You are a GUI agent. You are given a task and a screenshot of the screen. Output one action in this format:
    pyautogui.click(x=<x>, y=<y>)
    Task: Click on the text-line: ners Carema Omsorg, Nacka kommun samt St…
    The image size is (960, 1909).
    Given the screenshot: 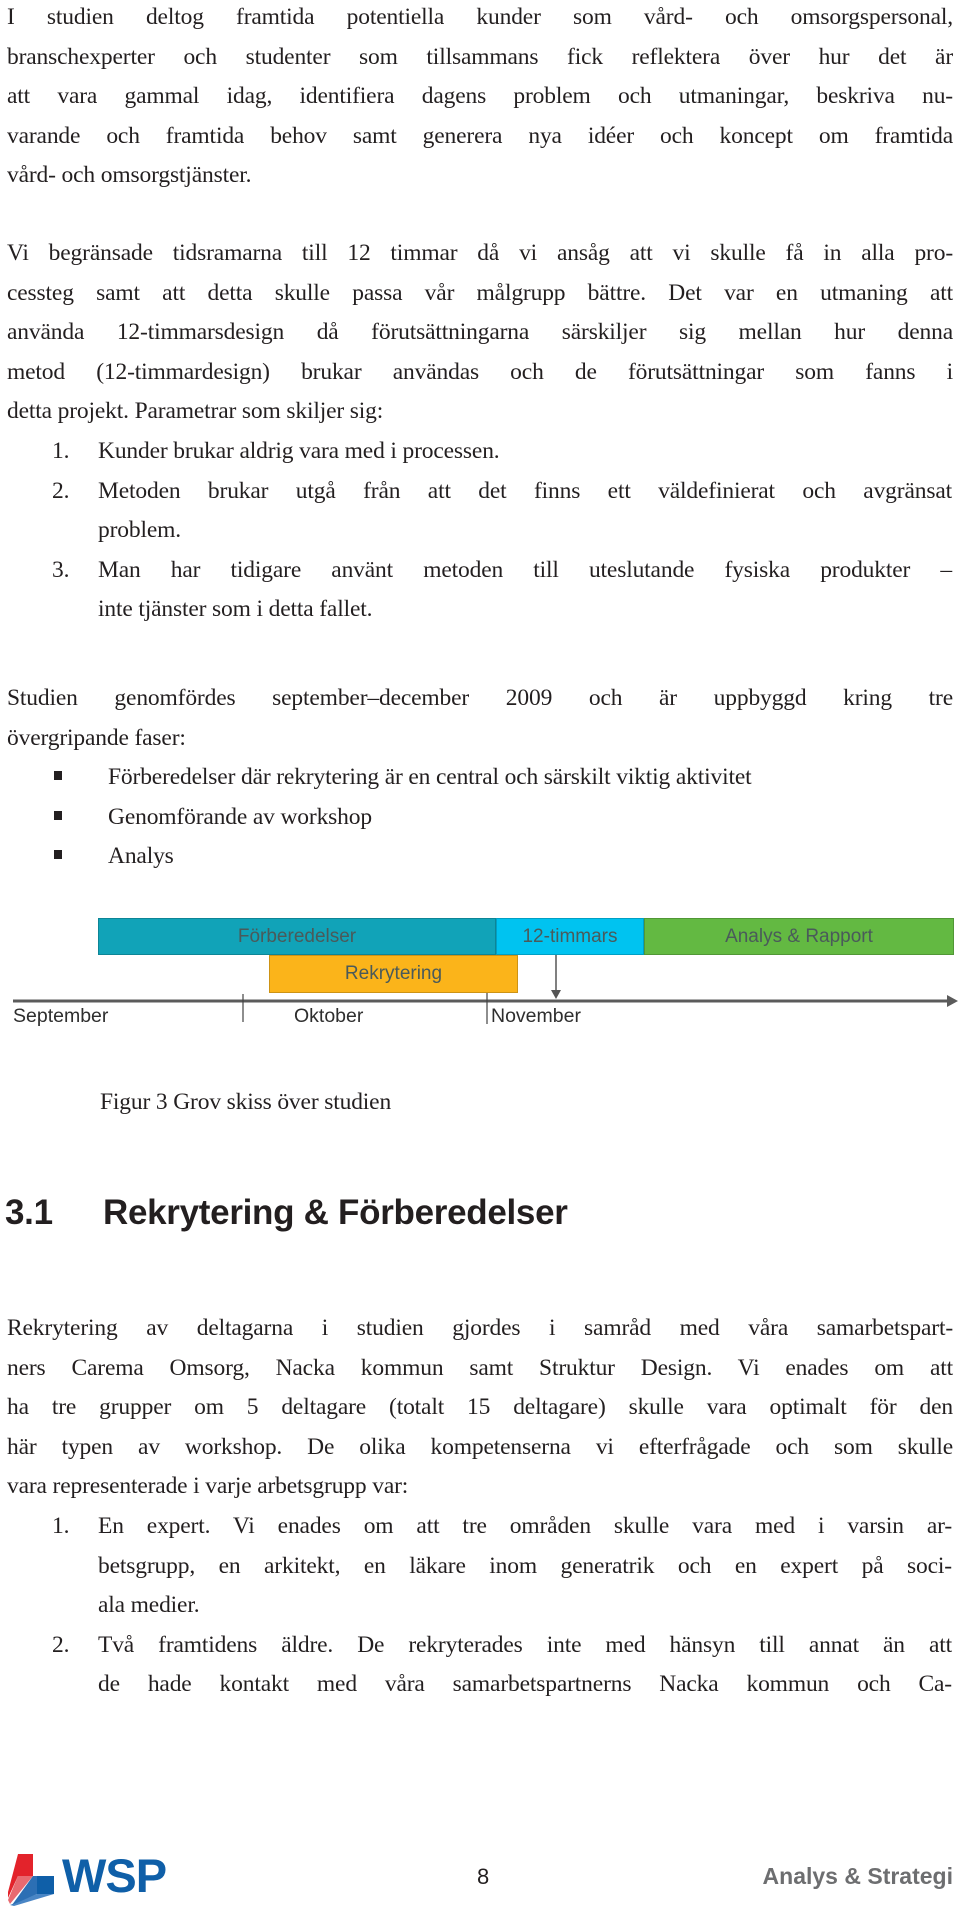 What is the action you would take?
    pyautogui.click(x=480, y=1367)
    